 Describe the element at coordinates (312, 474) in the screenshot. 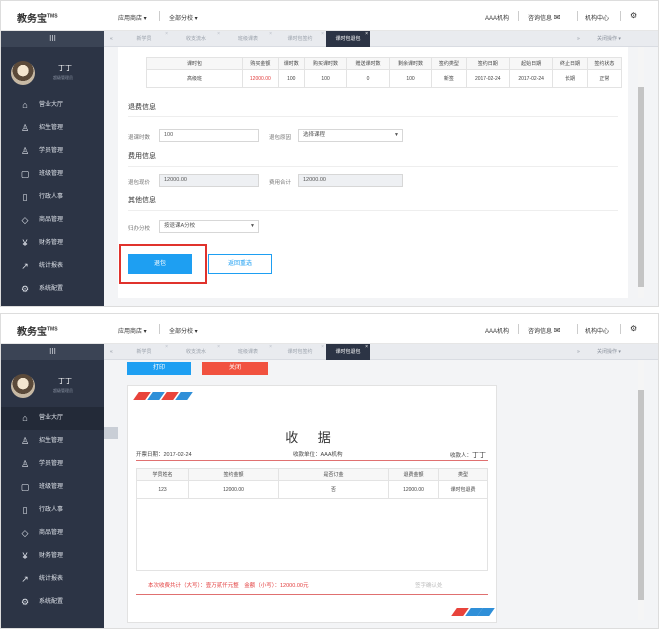

I see `table-header-row: 学员姓名 签约金额 是否订金 退费金额 类型` at that location.